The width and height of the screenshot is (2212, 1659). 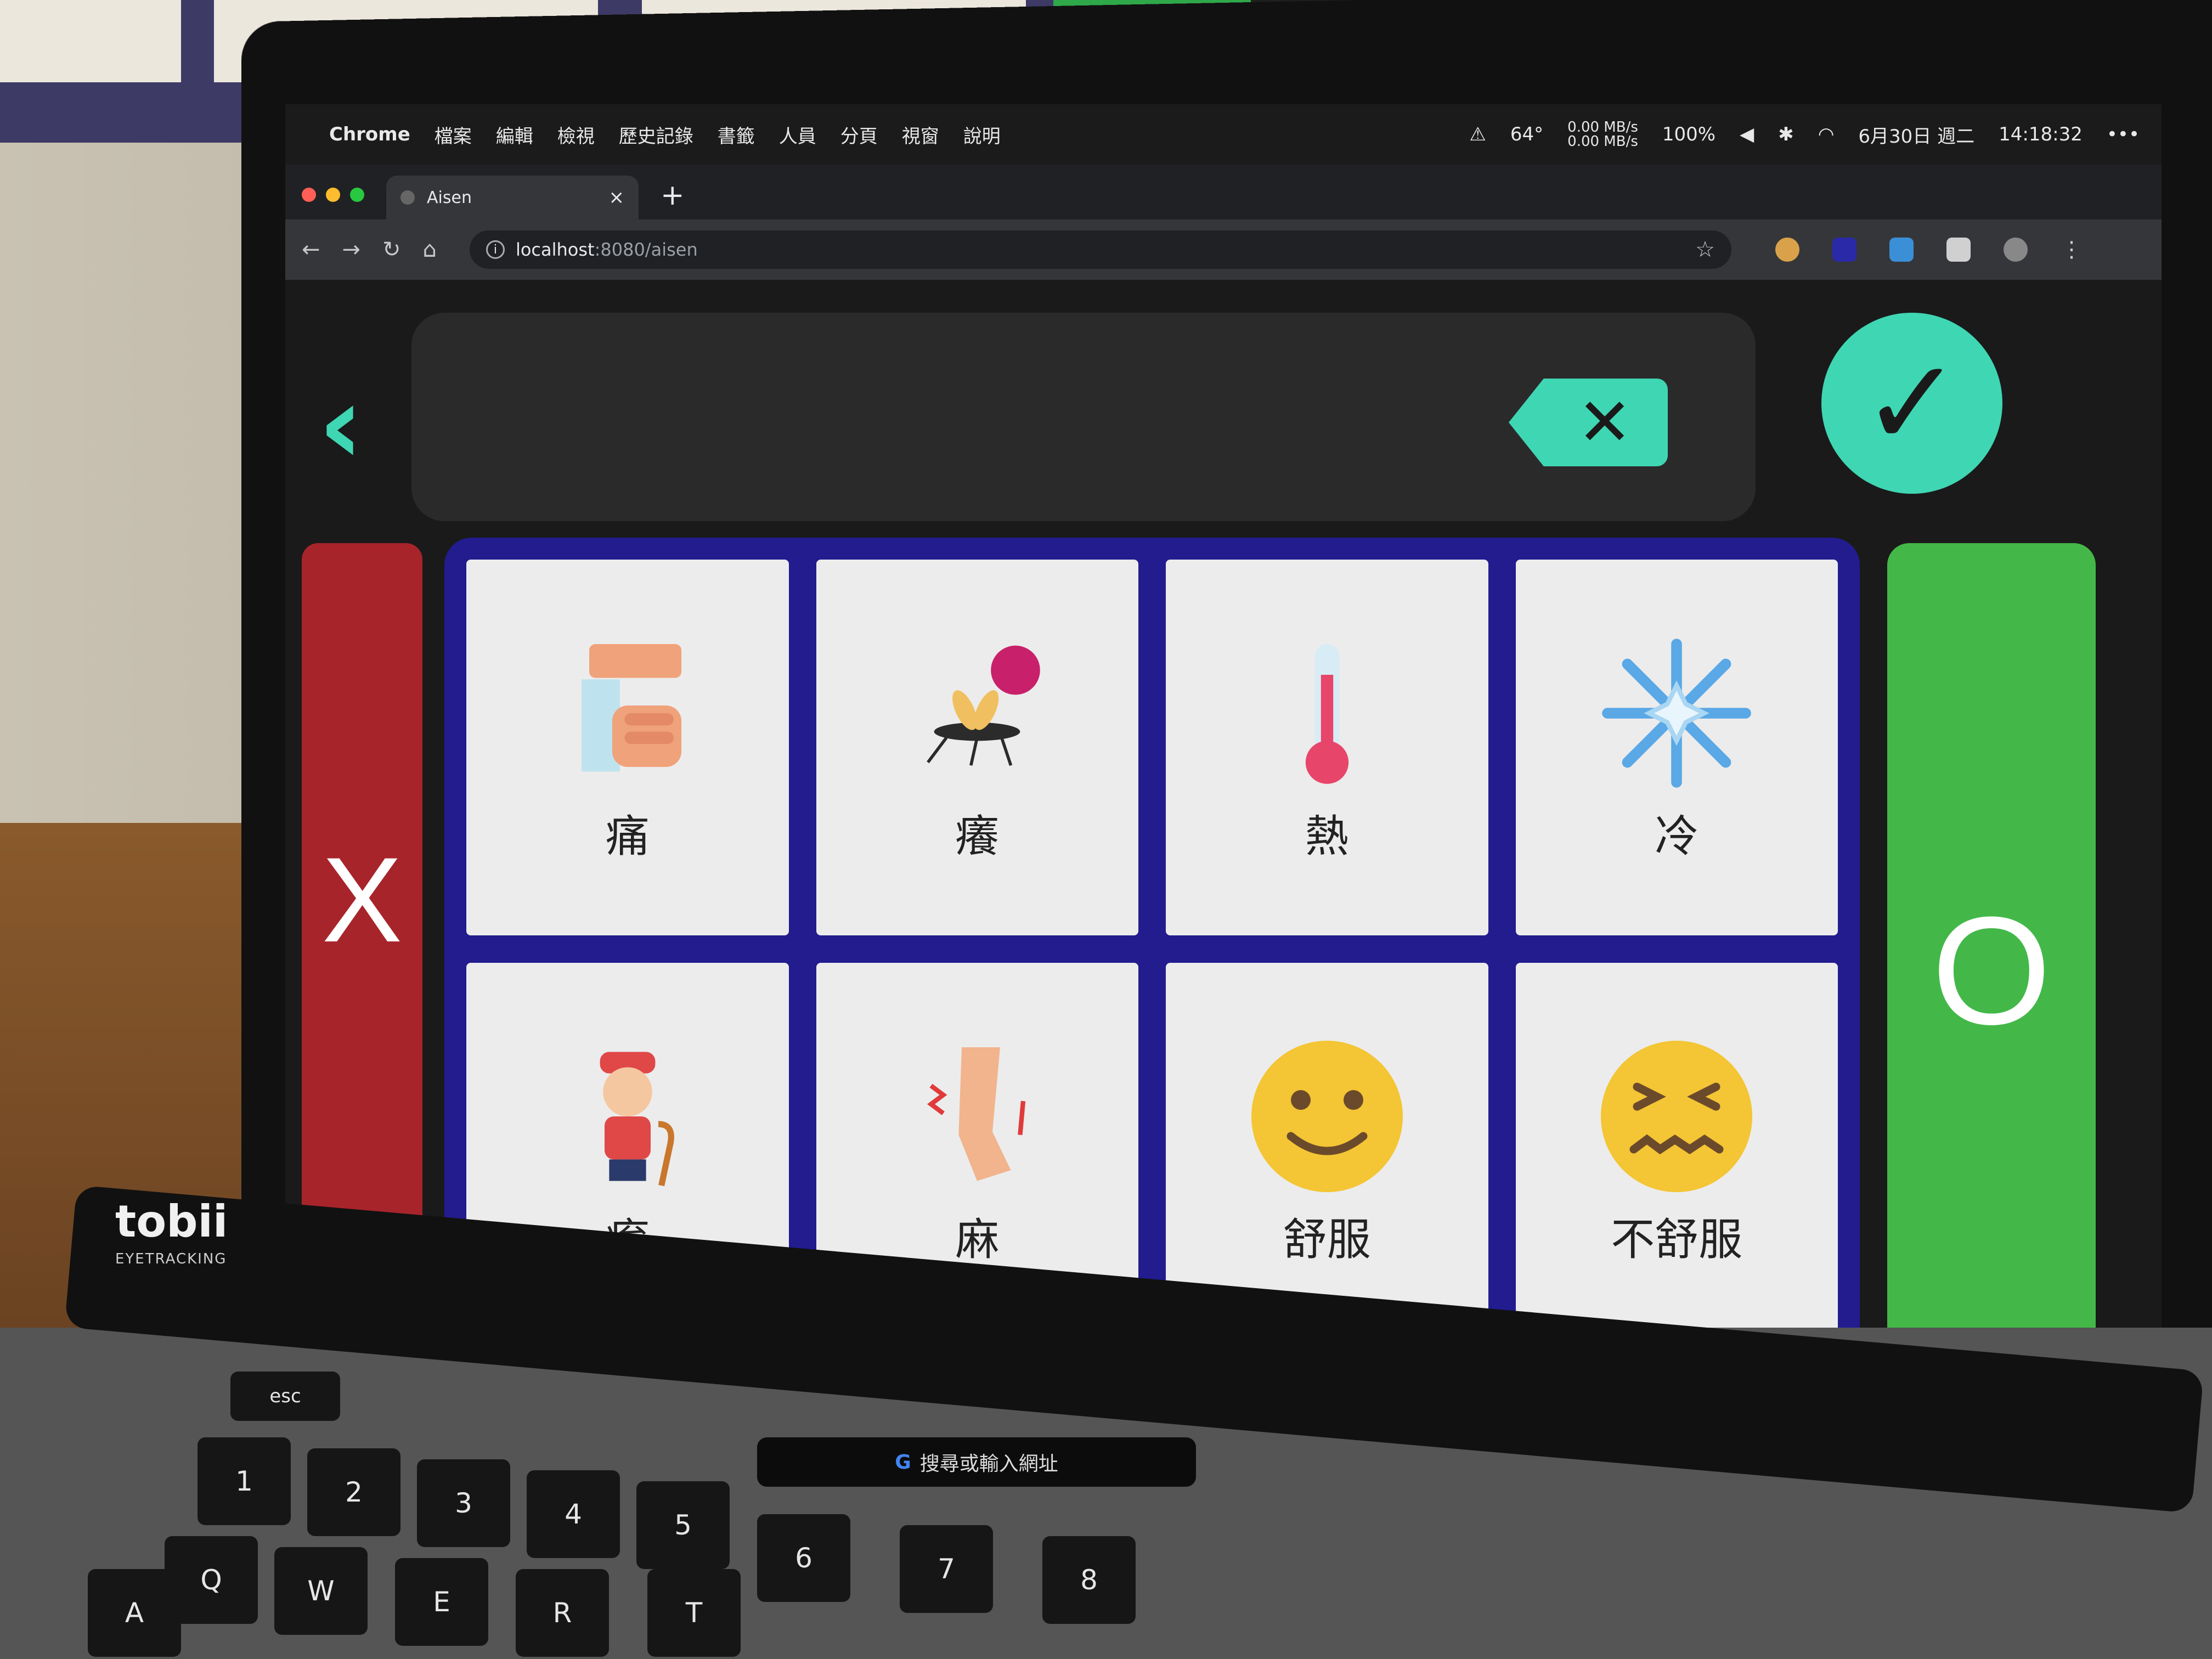 I want to click on home-icon: ⌂, so click(x=430, y=250).